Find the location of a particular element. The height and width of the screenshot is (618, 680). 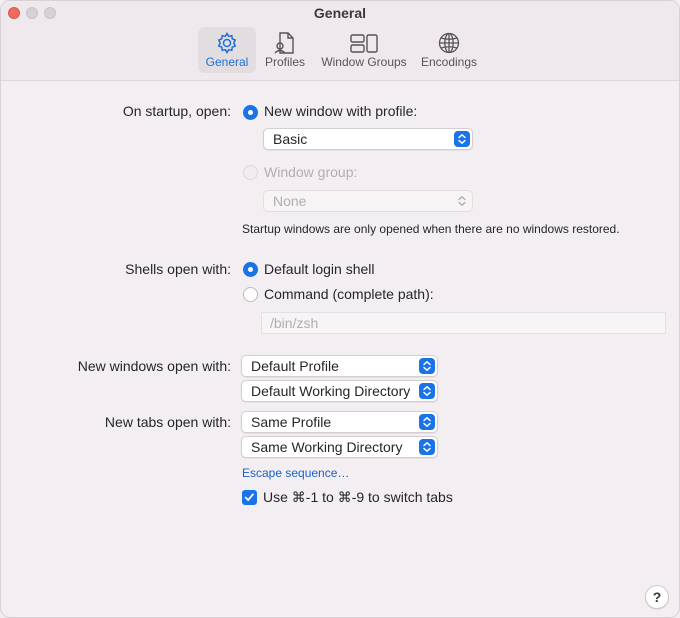

radio-window-group-label: Window group: is located at coordinates (311, 172).